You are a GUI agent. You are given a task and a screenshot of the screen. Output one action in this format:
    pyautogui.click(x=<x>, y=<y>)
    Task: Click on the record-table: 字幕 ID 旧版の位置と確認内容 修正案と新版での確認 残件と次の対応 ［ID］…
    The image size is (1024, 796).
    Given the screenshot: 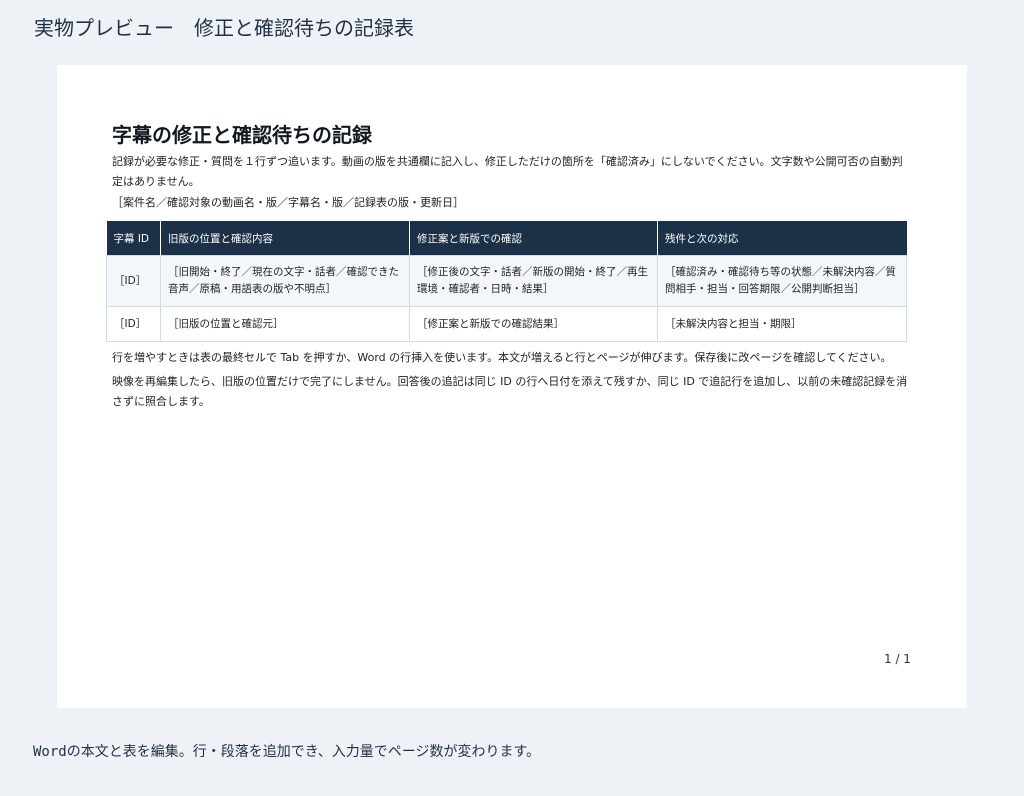 What is the action you would take?
    pyautogui.click(x=506, y=281)
    